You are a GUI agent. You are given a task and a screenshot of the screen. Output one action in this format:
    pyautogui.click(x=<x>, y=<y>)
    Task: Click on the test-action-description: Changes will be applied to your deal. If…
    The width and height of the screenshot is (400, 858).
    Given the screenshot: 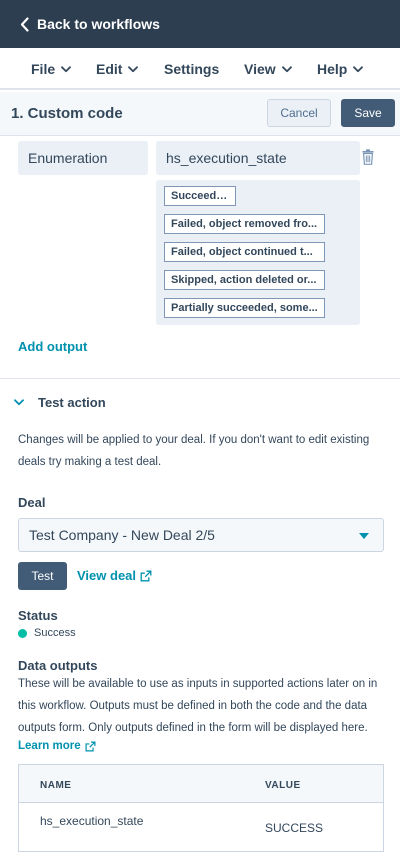 What is the action you would take?
    pyautogui.click(x=194, y=451)
    